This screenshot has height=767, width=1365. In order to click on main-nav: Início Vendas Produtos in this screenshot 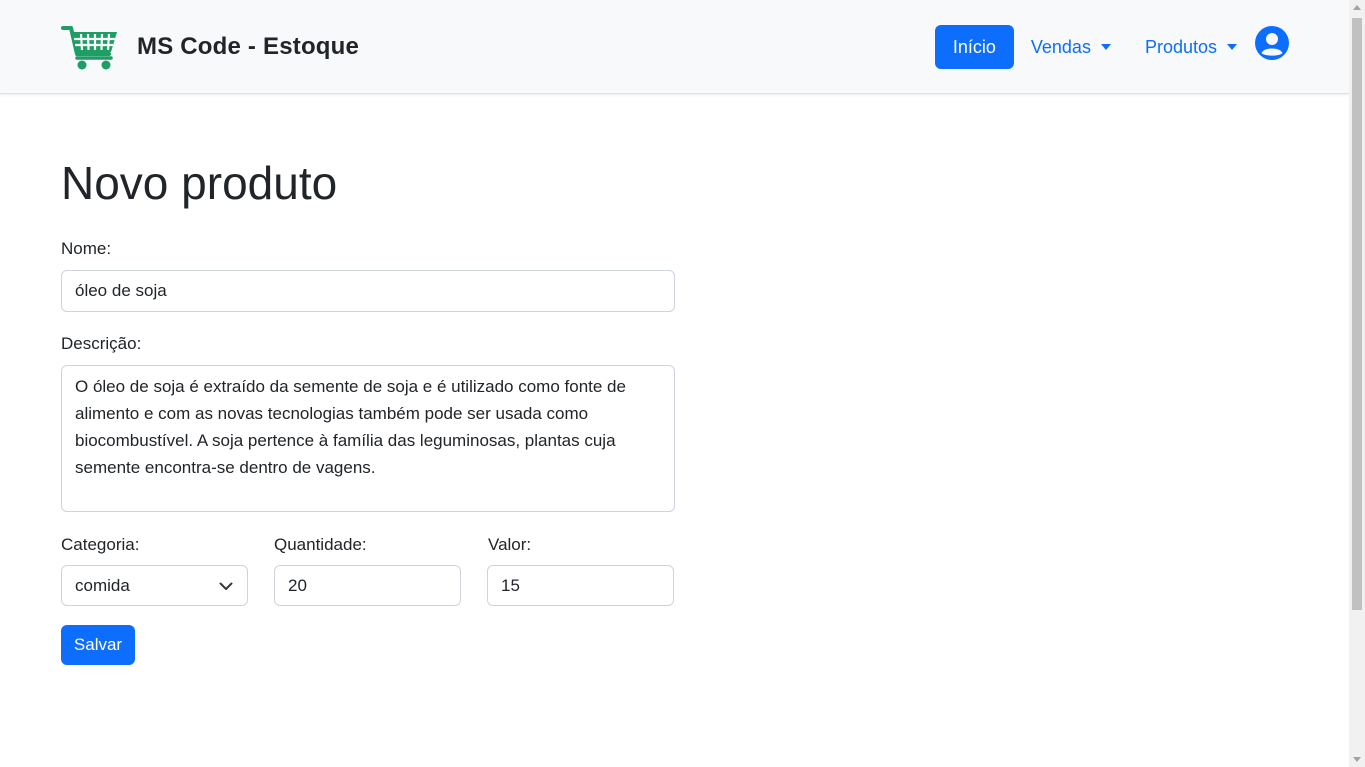, I will do `click(1111, 47)`.